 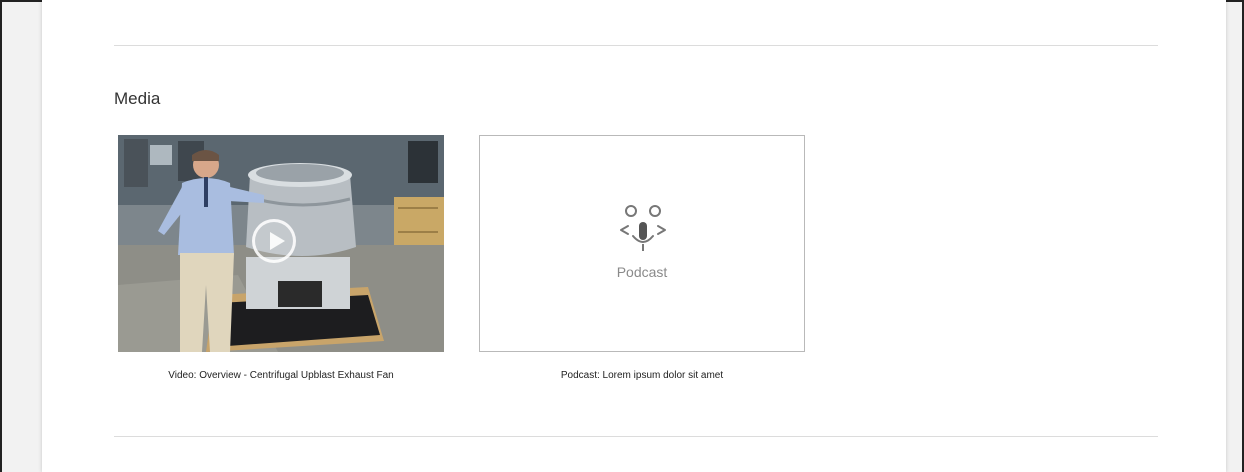 I want to click on play-icon, so click(x=274, y=241).